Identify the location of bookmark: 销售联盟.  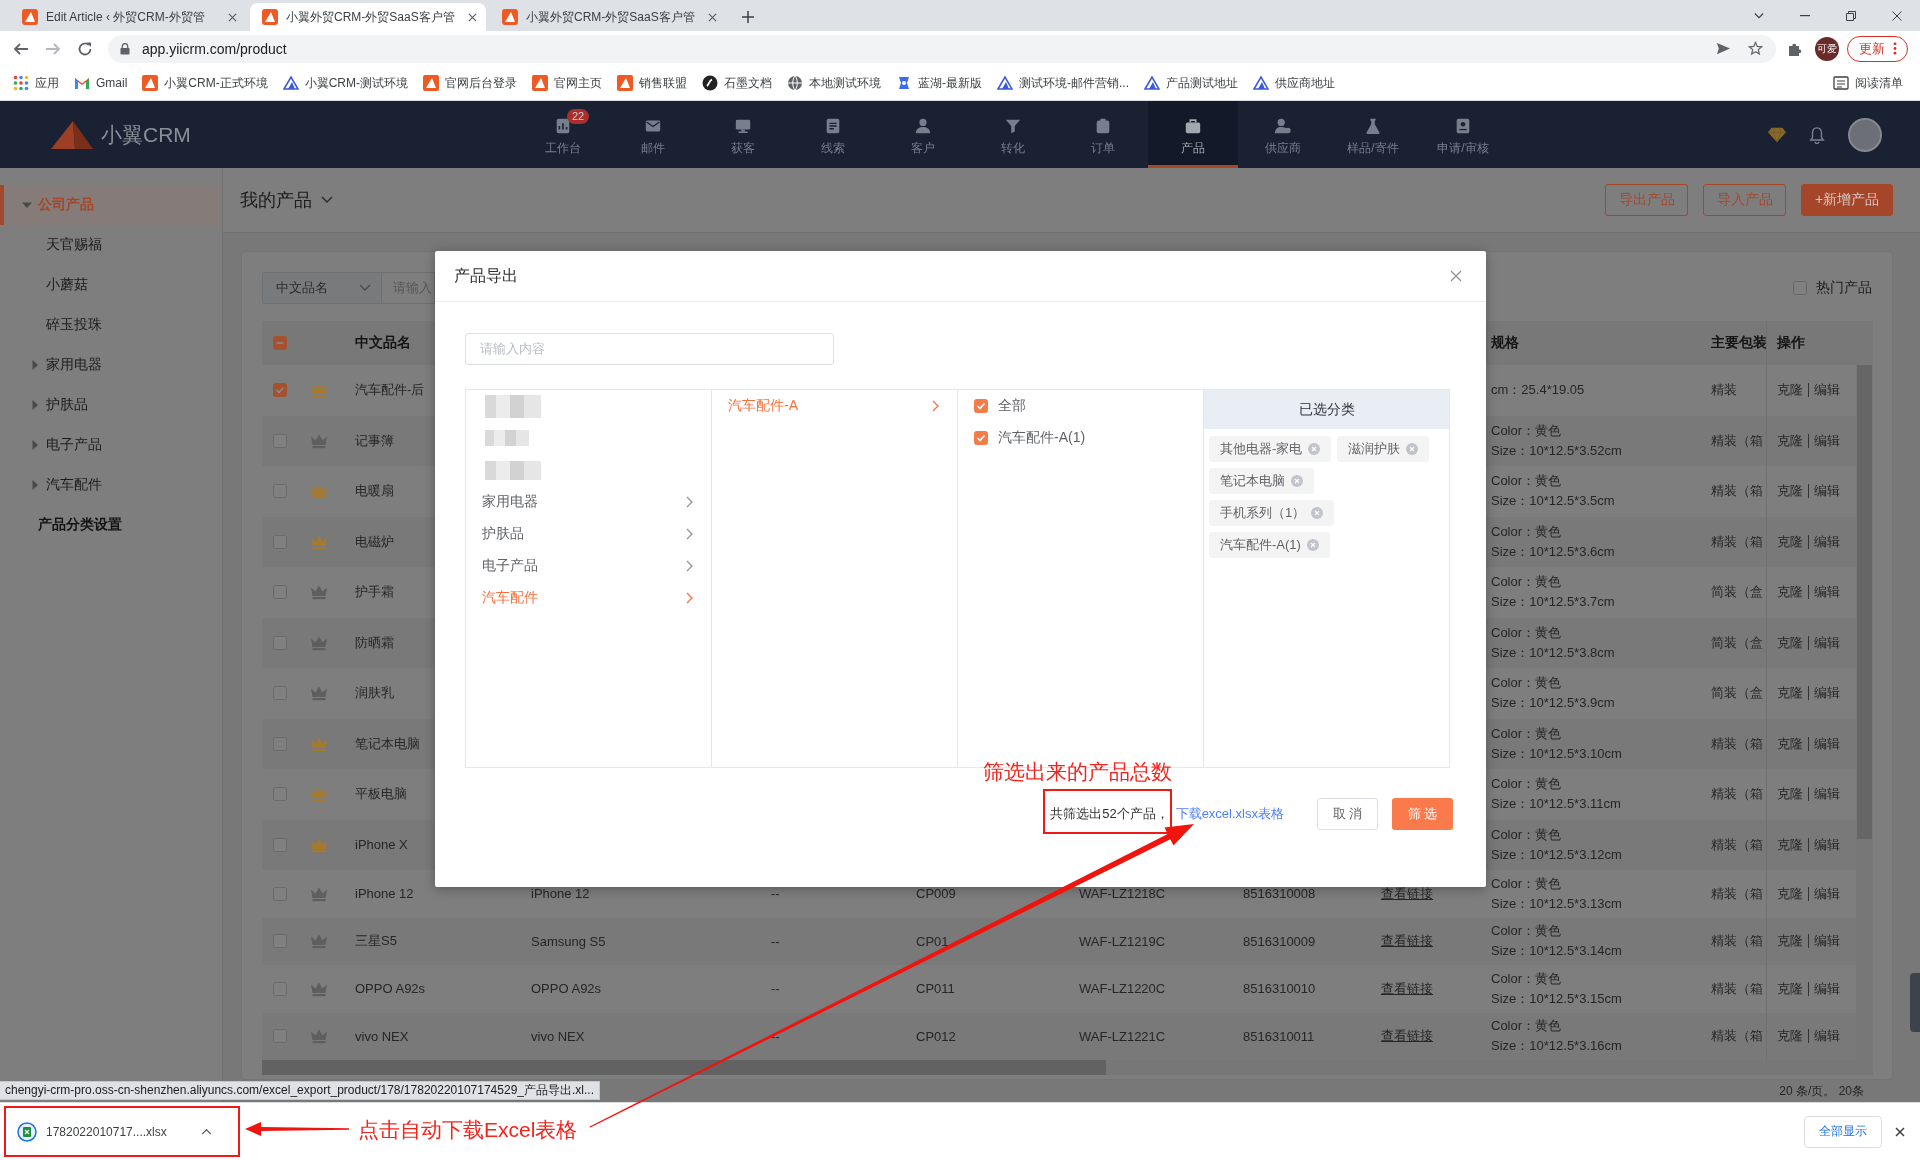
(652, 83).